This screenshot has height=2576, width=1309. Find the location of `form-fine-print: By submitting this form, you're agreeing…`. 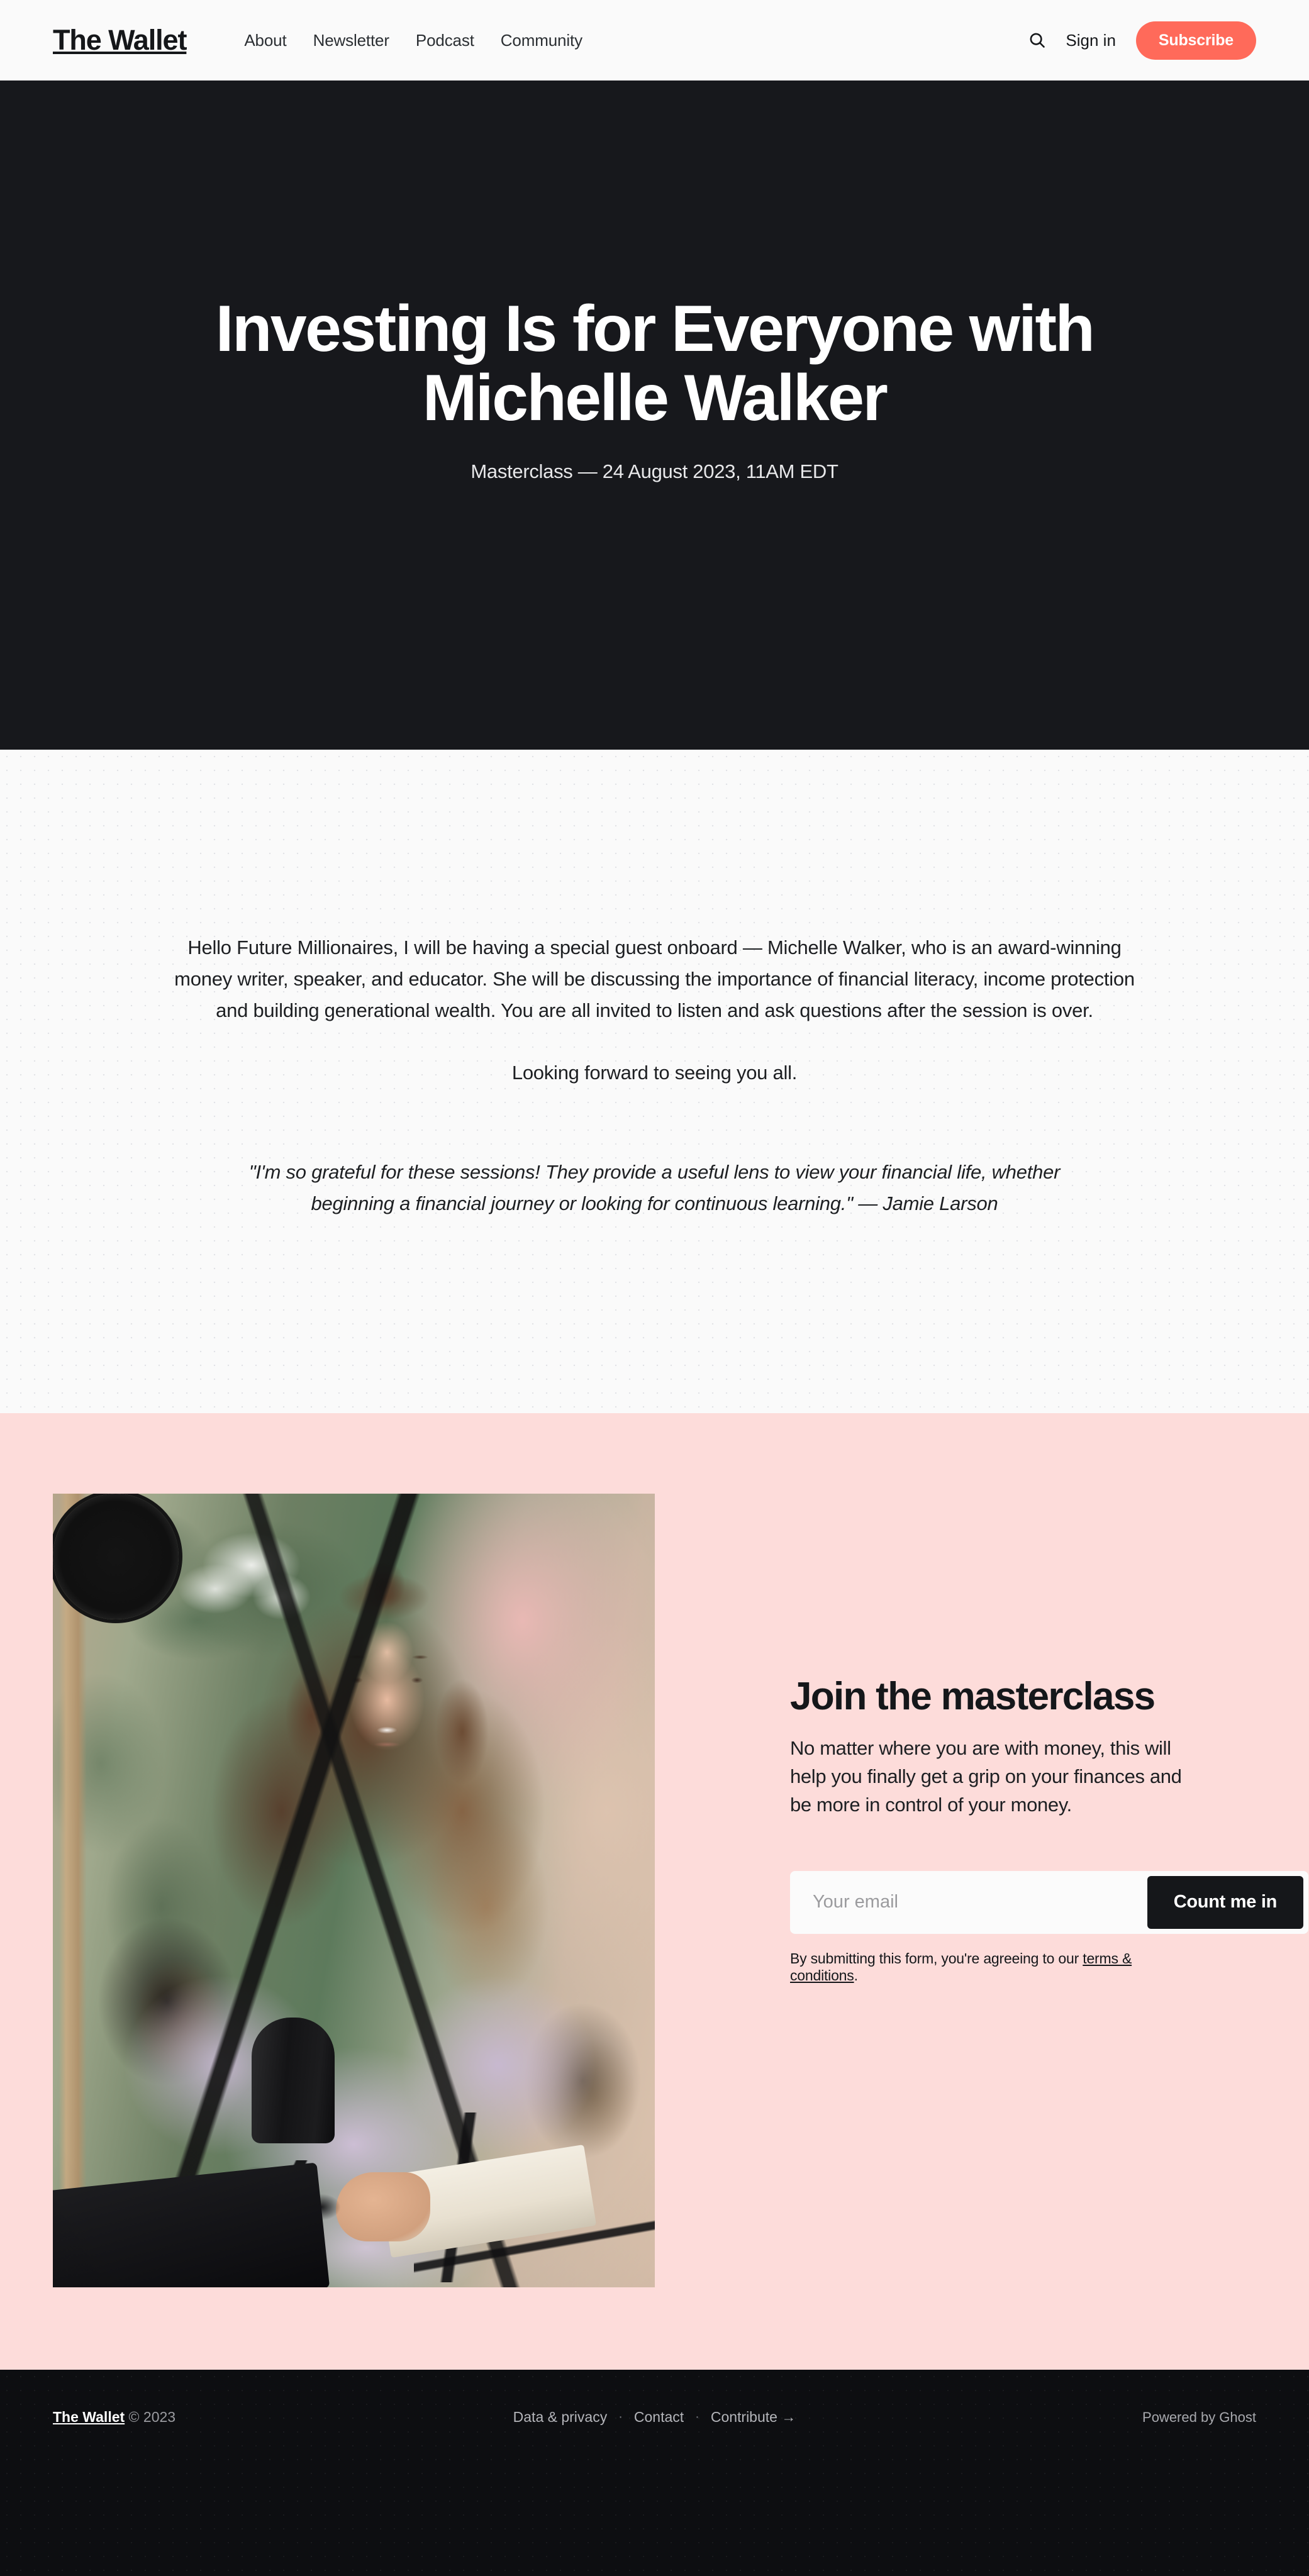

form-fine-print: By submitting this form, you're agreeing… is located at coordinates (993, 1967).